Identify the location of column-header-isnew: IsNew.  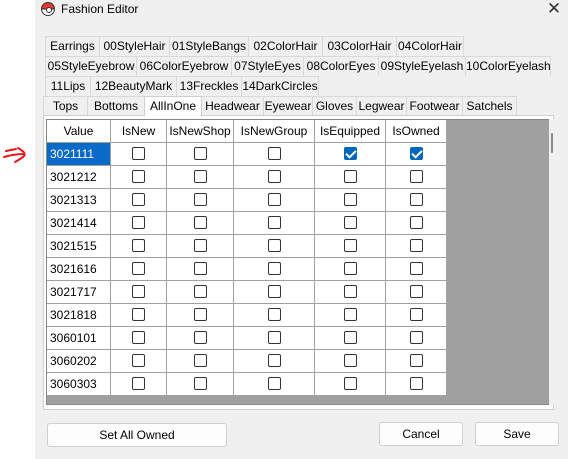
(139, 131).